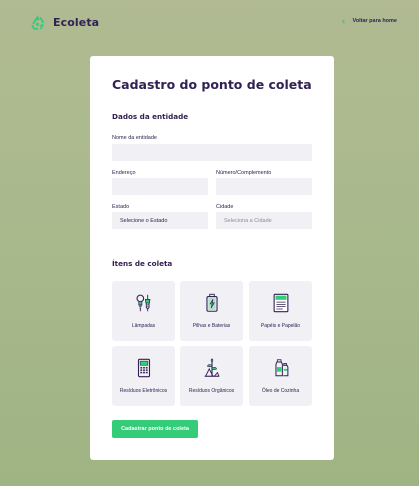 The width and height of the screenshot is (419, 486). I want to click on oil-icon, so click(281, 368).